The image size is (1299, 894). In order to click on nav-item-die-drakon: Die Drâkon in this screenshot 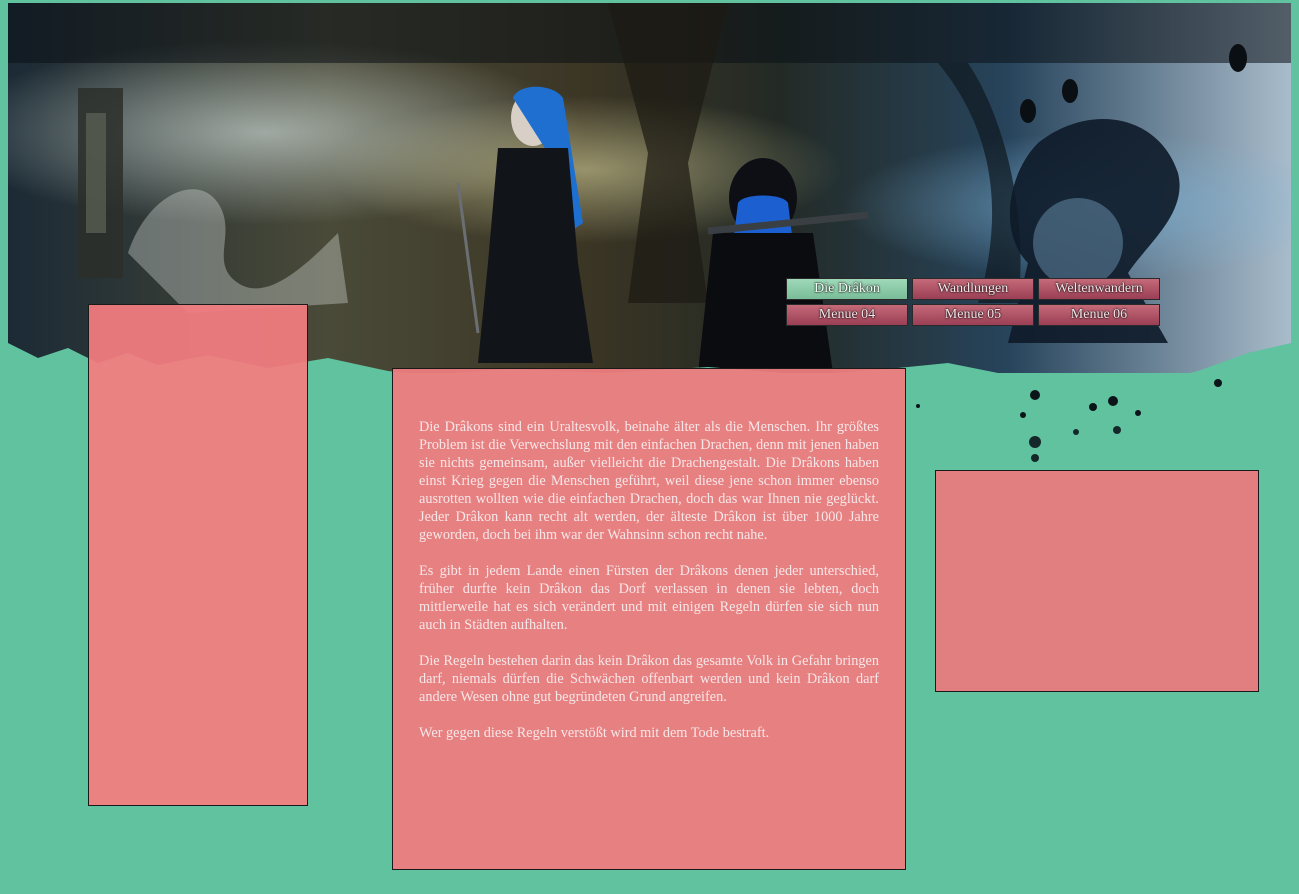, I will do `click(847, 289)`.